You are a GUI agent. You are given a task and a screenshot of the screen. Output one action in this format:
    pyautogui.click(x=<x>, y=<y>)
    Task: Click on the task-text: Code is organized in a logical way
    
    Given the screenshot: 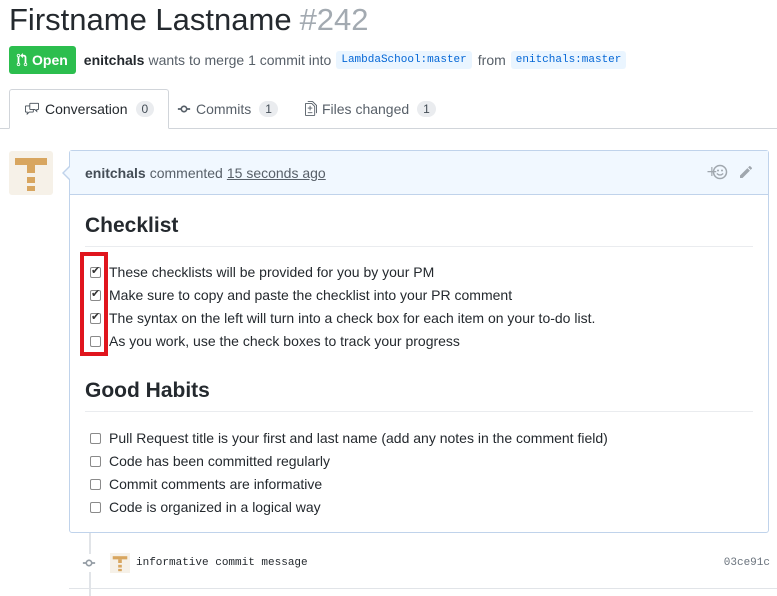 What is the action you would take?
    pyautogui.click(x=215, y=507)
    